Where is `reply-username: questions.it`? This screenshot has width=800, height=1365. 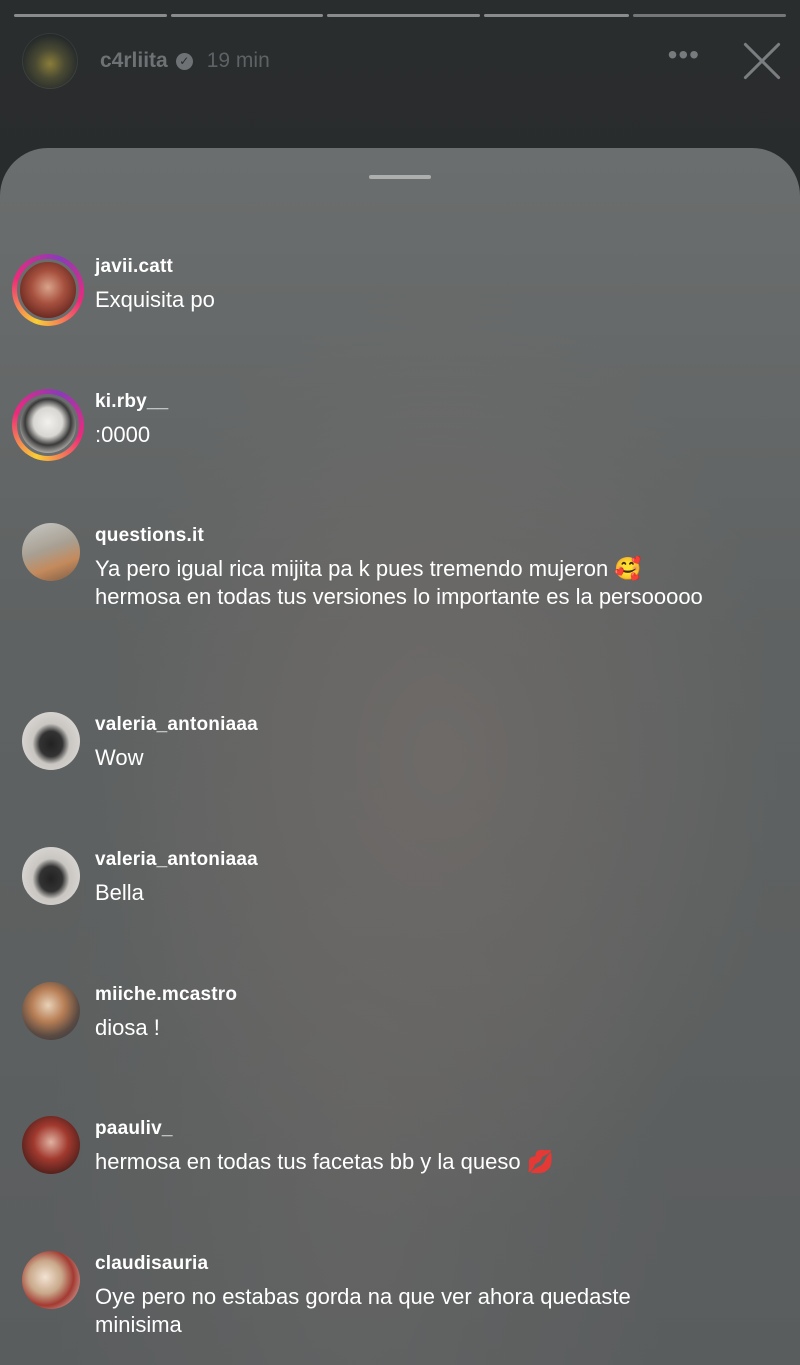
reply-username: questions.it is located at coordinates (149, 536).